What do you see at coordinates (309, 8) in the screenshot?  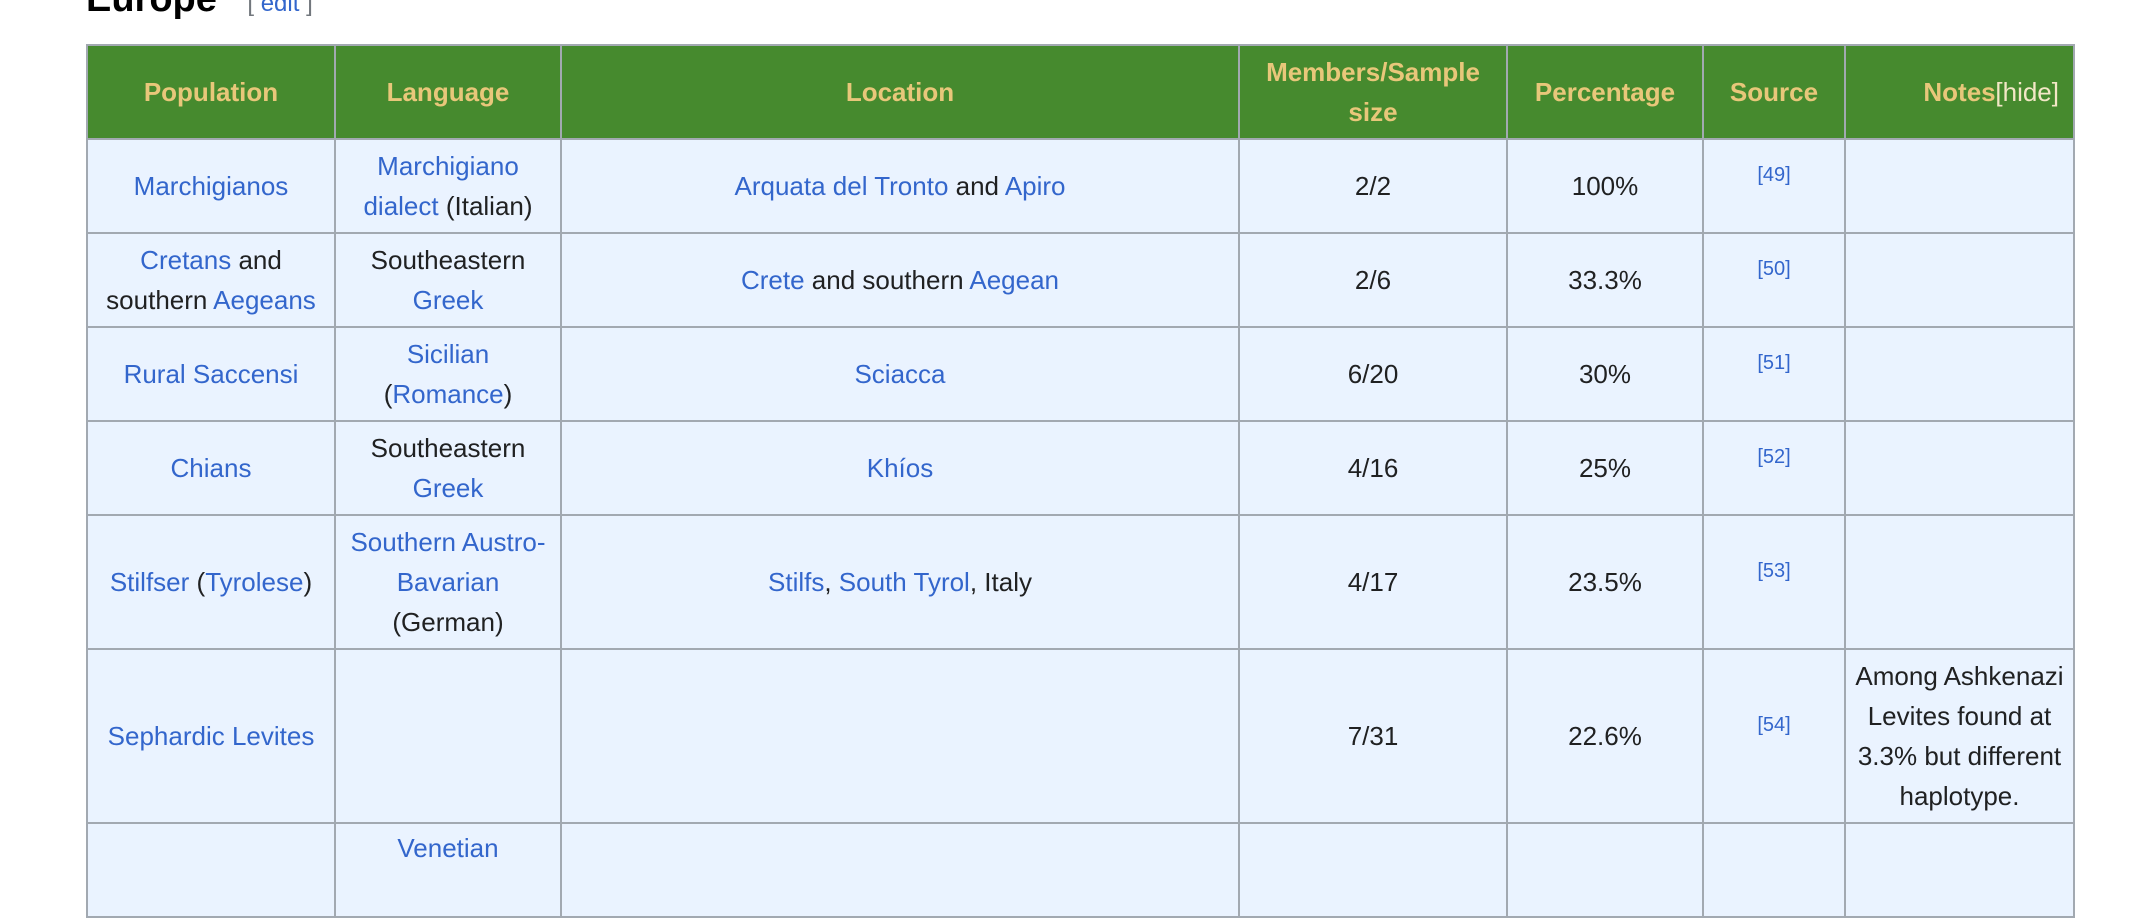 I see `edit-close-bracket: ]` at bounding box center [309, 8].